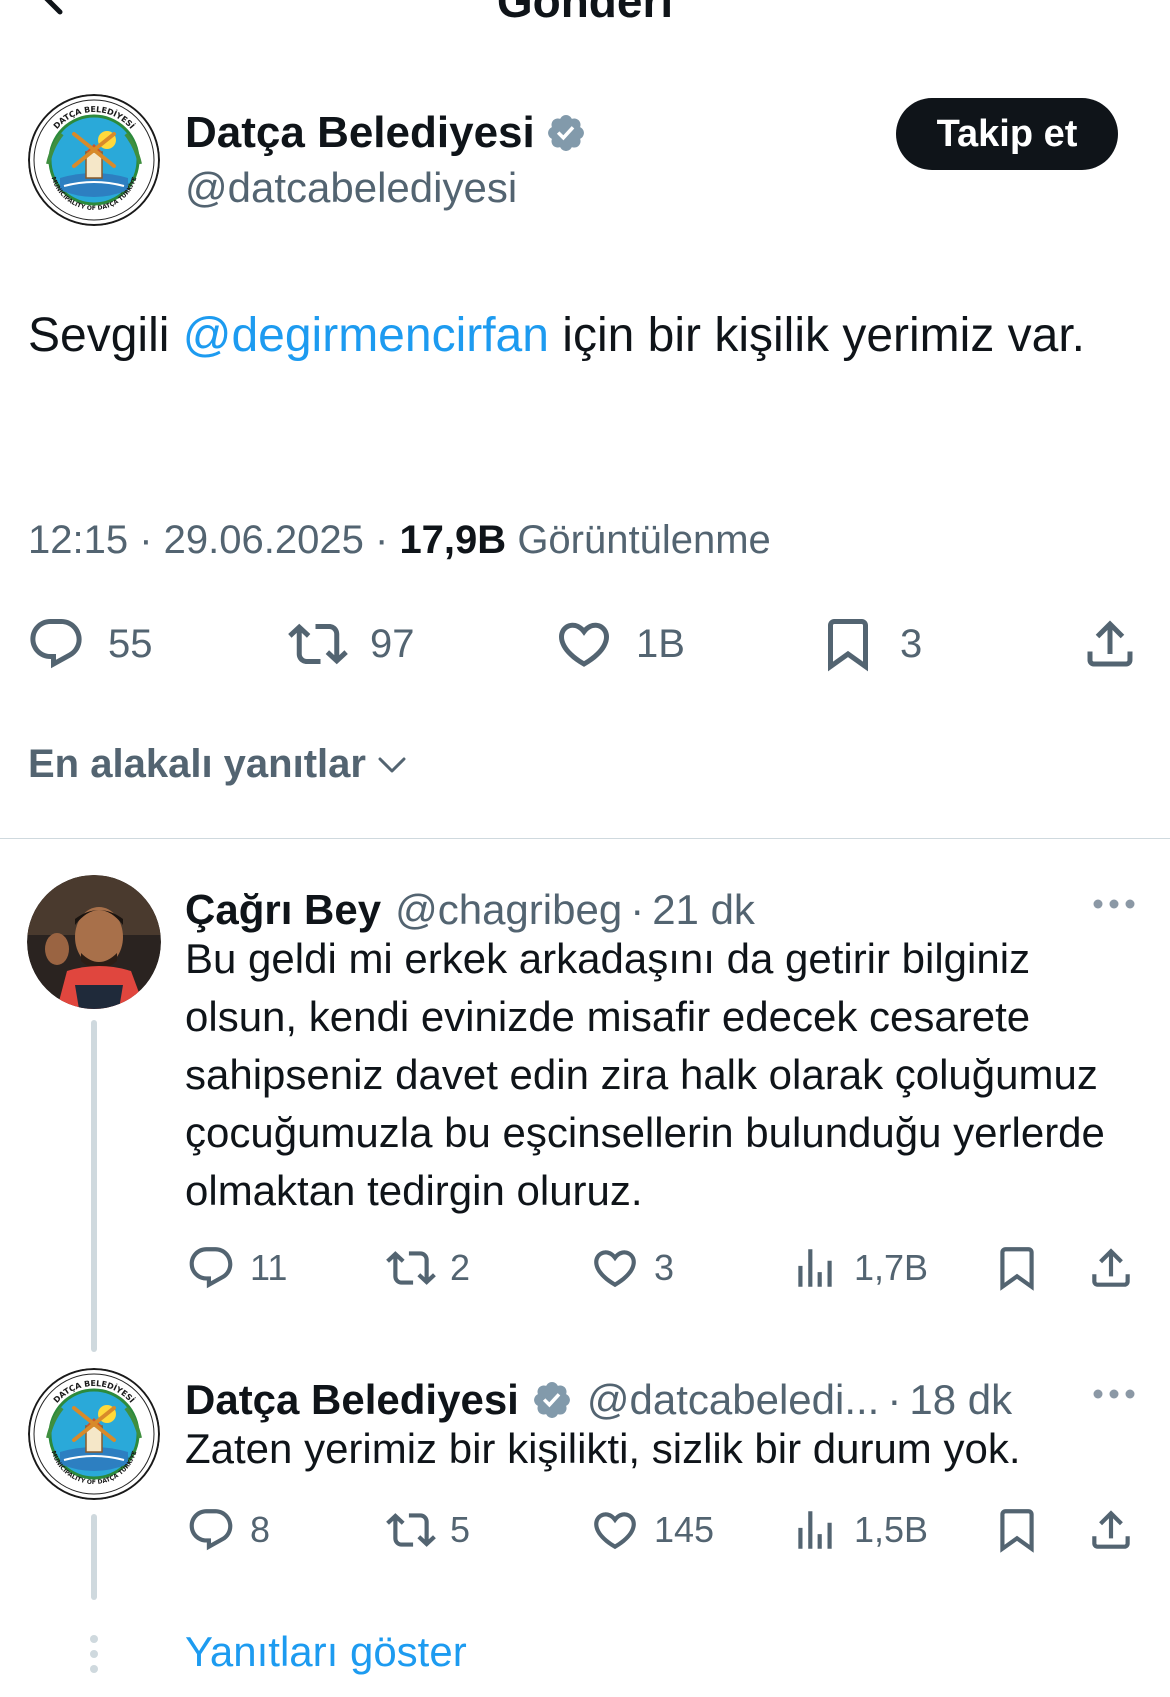 The image size is (1170, 1697). Describe the element at coordinates (105, 335) in the screenshot. I see `tweet-text-start: Sevgili` at that location.